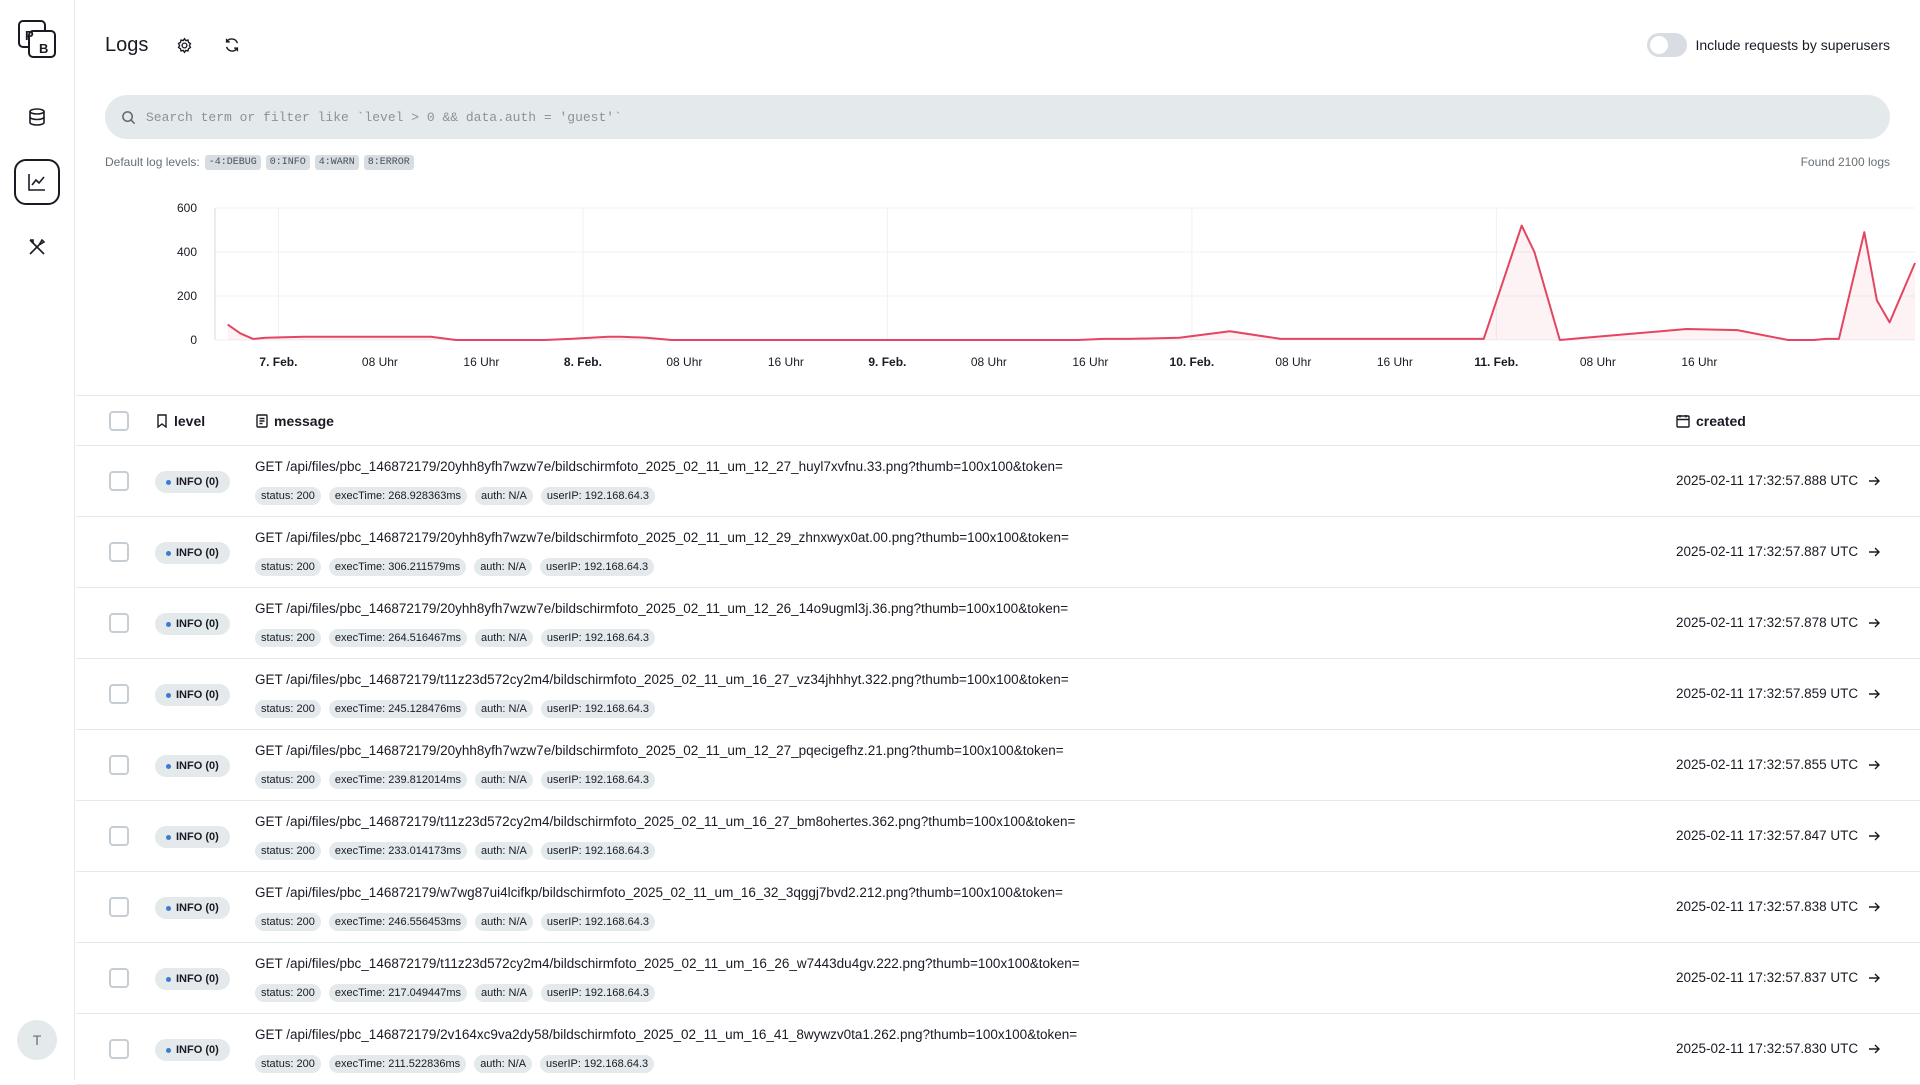 The height and width of the screenshot is (1085, 1920). What do you see at coordinates (1767, 480) in the screenshot?
I see `log-created: 2025-02-11 17:32:57.888 UTC` at bounding box center [1767, 480].